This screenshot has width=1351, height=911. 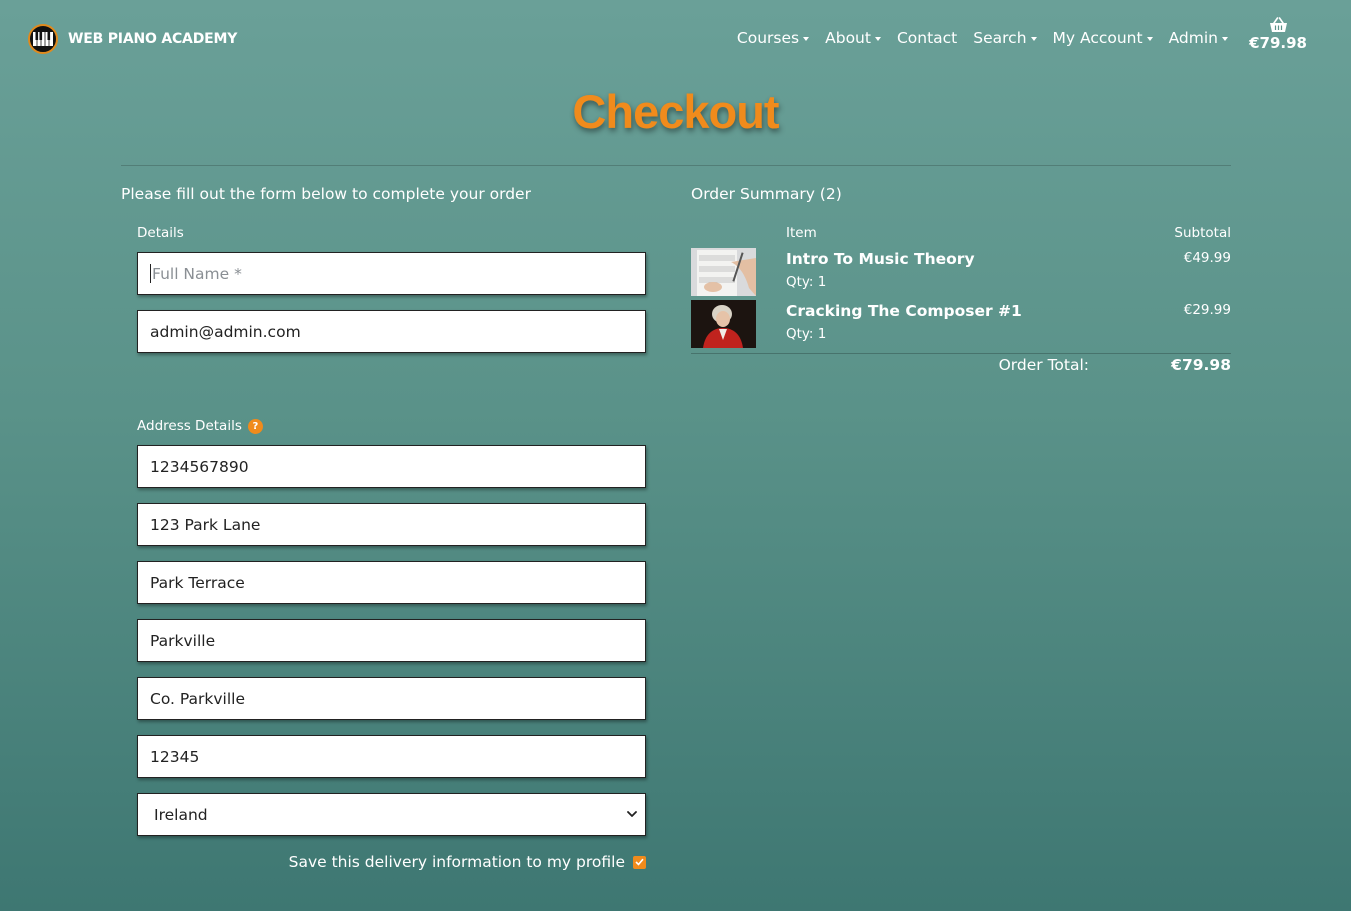 What do you see at coordinates (1097, 38) in the screenshot?
I see `nav-my-account-label: My Account` at bounding box center [1097, 38].